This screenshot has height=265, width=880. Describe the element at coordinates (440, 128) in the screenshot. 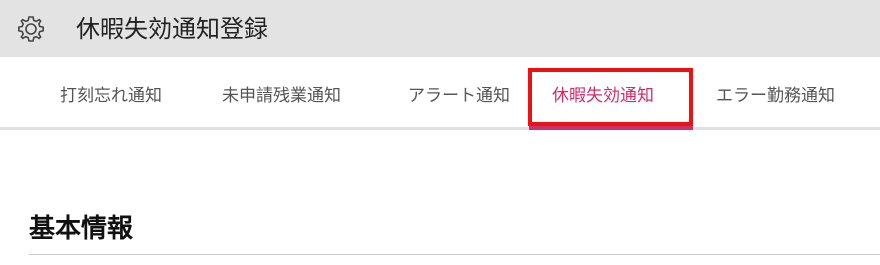

I see `tabs-baseline` at that location.